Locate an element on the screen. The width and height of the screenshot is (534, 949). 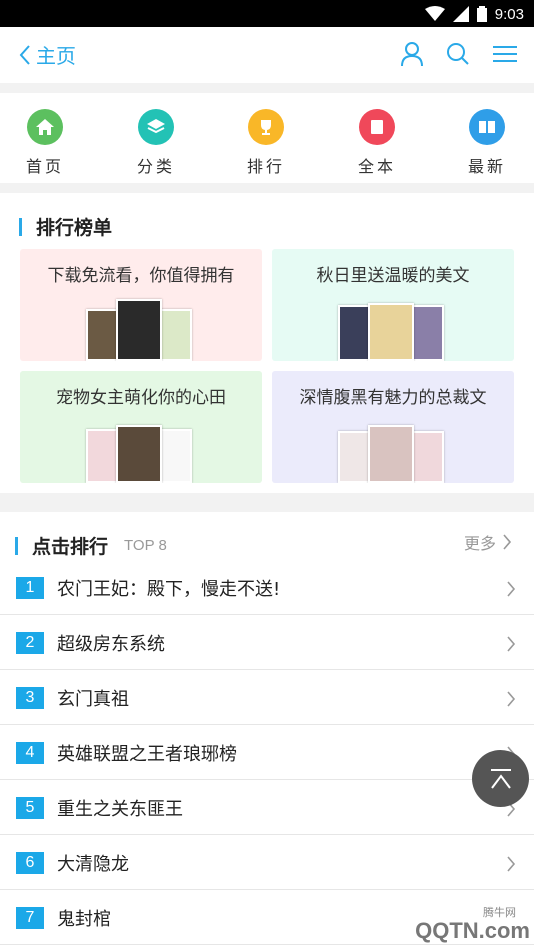
category-nav: 首页 分类 排行 全本 最新 is located at coordinates (267, 138).